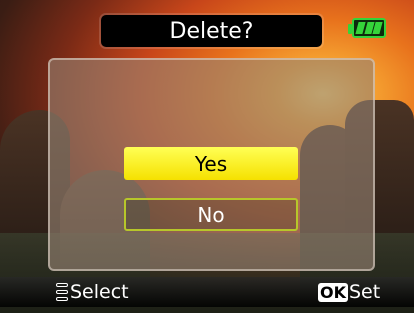  I want to click on set-label: Set, so click(365, 292).